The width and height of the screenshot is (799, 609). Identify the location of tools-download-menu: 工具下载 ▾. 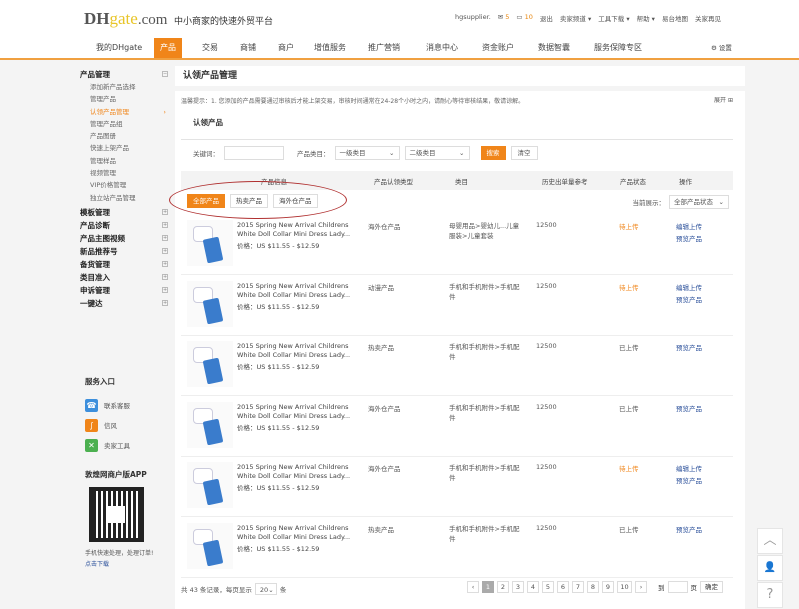
(613, 18).